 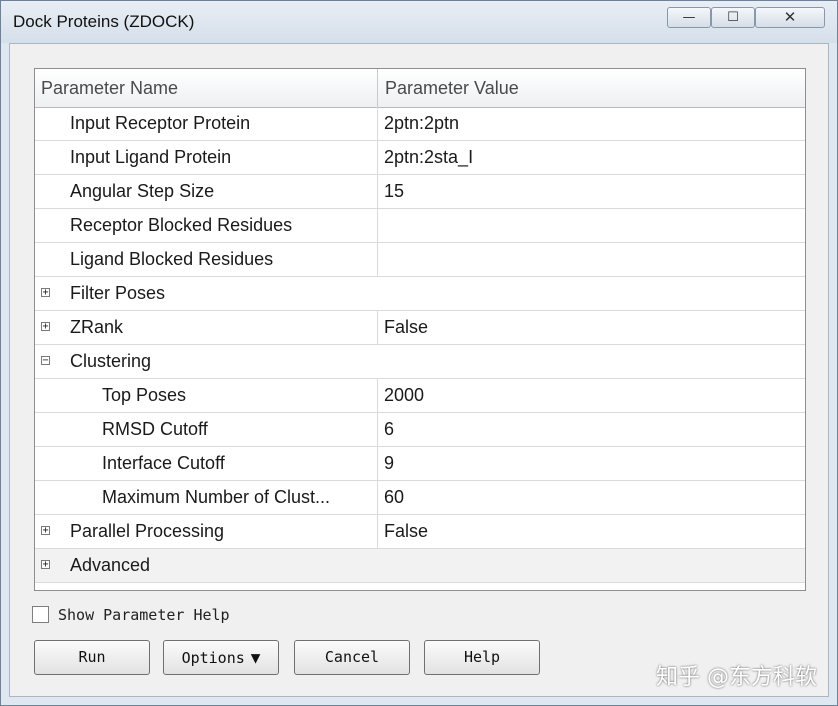 I want to click on param-group-zrank: + ZRank False, so click(x=420, y=328).